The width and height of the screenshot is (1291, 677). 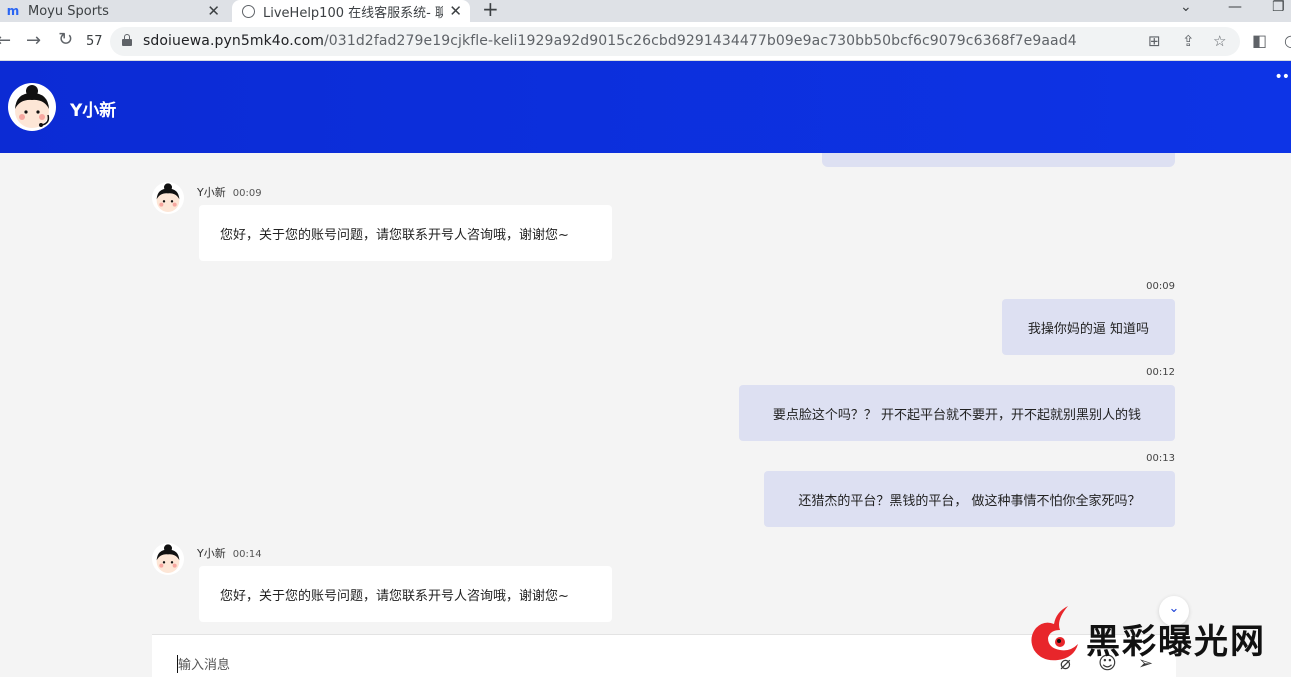 I want to click on flame-logo-icon, so click(x=1054, y=633).